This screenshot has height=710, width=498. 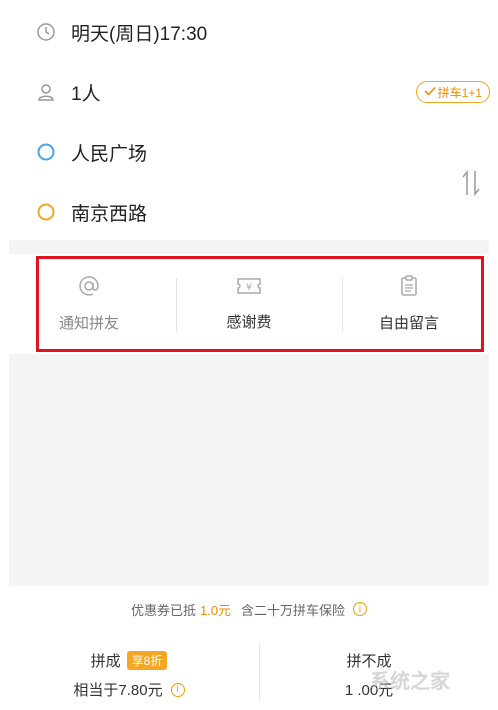 I want to click on departure-time: 明天(周日)17:30, so click(x=139, y=34).